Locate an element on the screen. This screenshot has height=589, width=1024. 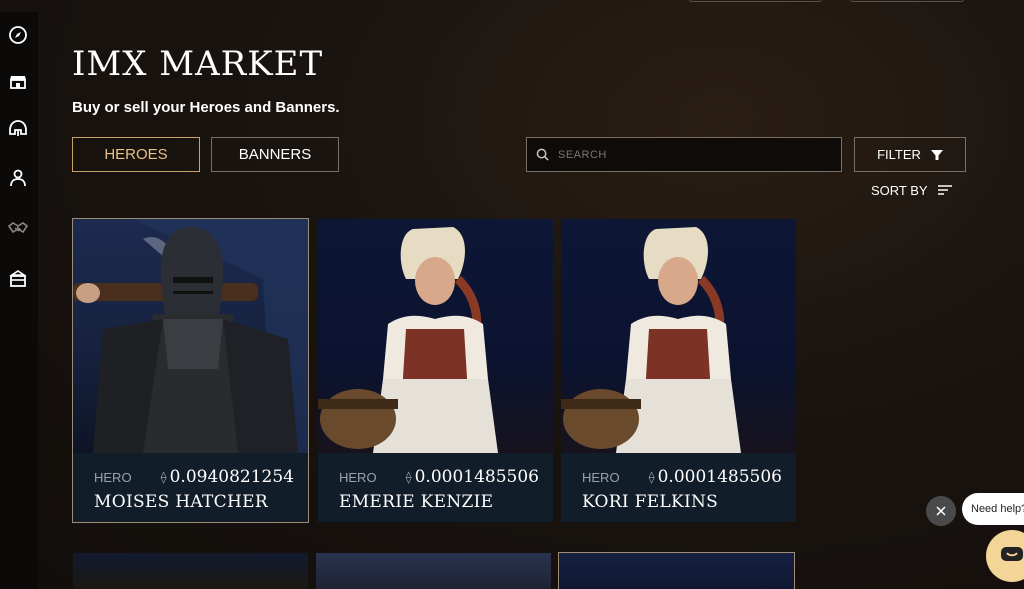
chat-icon is located at coordinates (1005, 556).